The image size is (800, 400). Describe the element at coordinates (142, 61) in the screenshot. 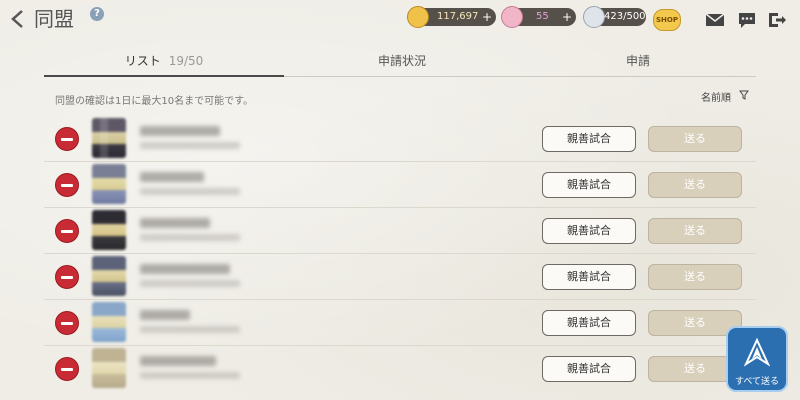

I see `tab-list-label: リスト` at that location.